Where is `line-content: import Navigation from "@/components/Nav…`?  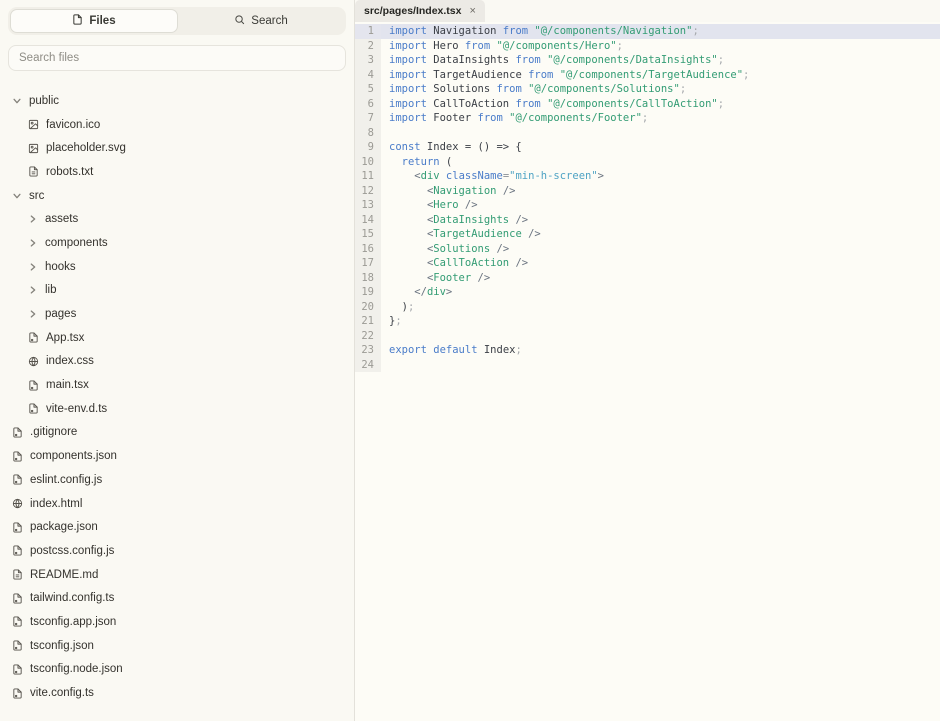
line-content: import Navigation from "@/components/Nav… is located at coordinates (544, 31).